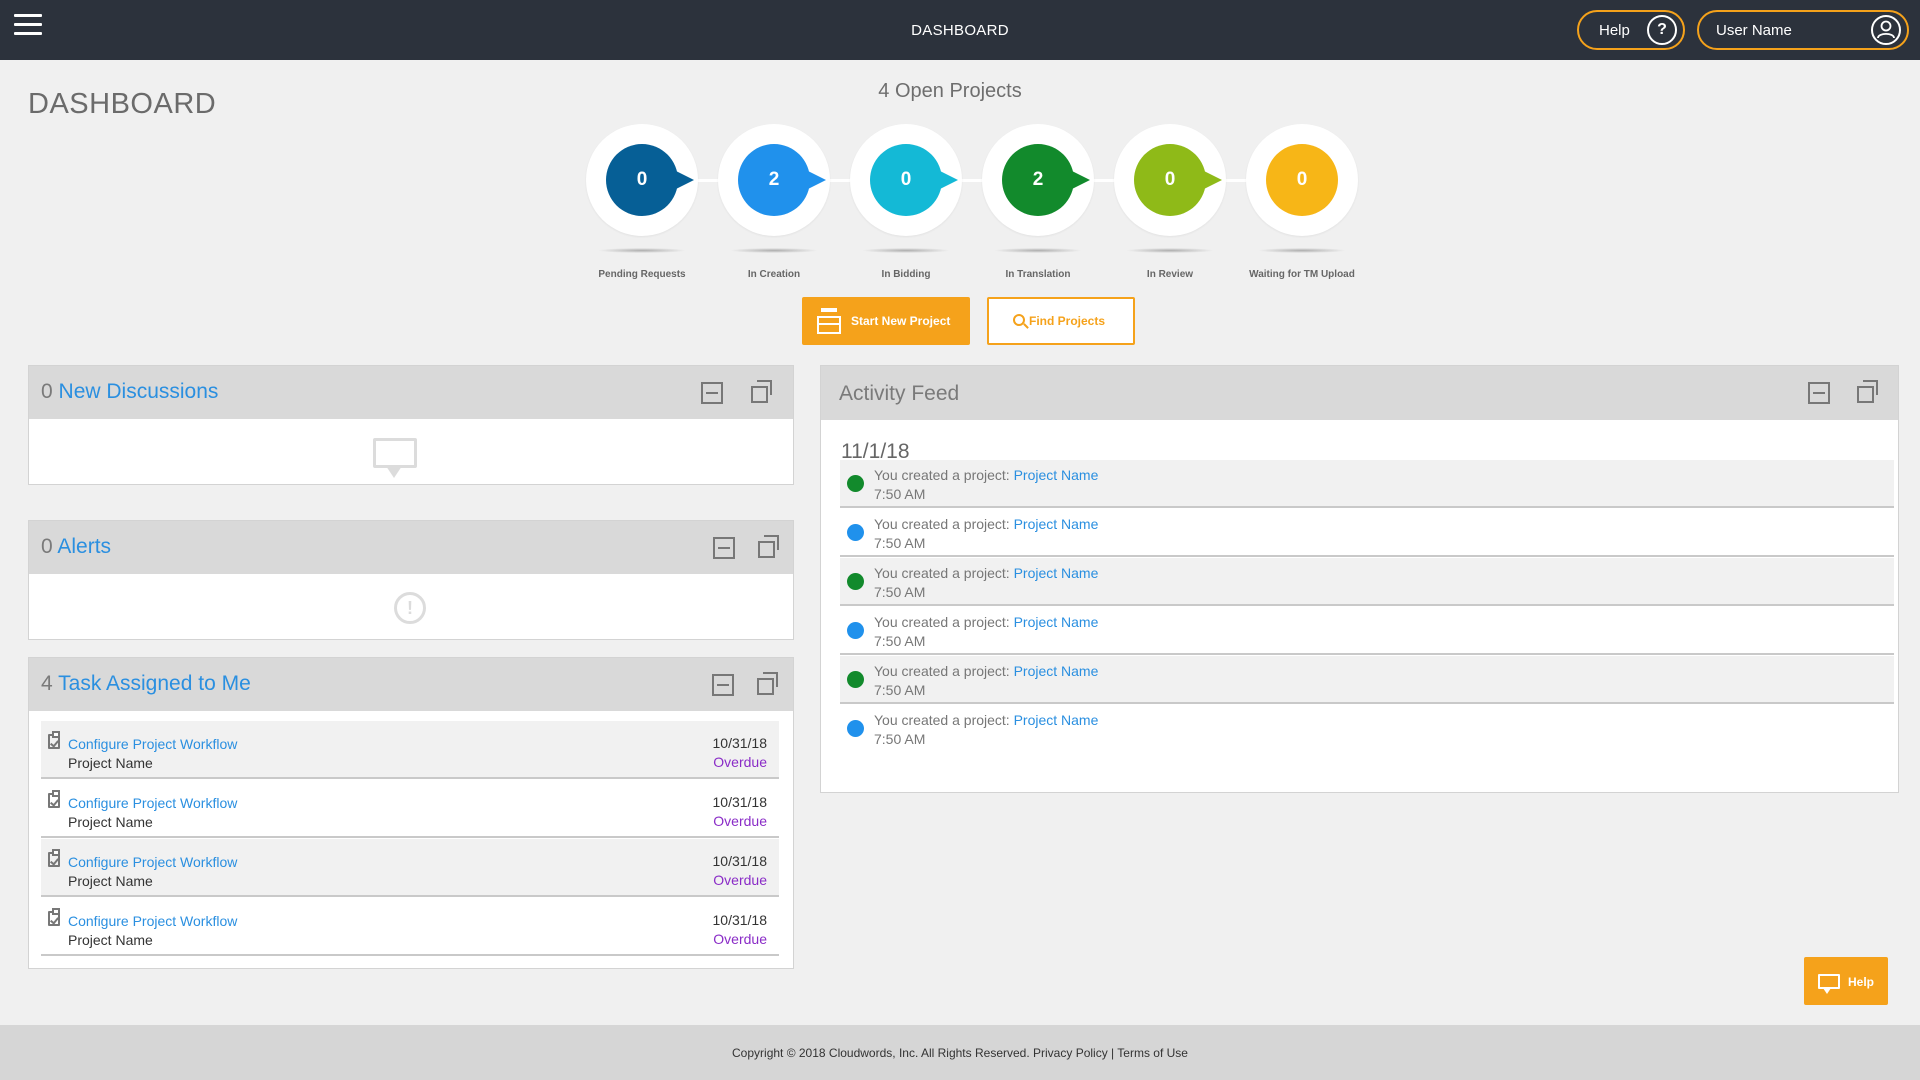 This screenshot has height=1080, width=1920. I want to click on alerts-panel-title: 0 Alerts, so click(76, 547).